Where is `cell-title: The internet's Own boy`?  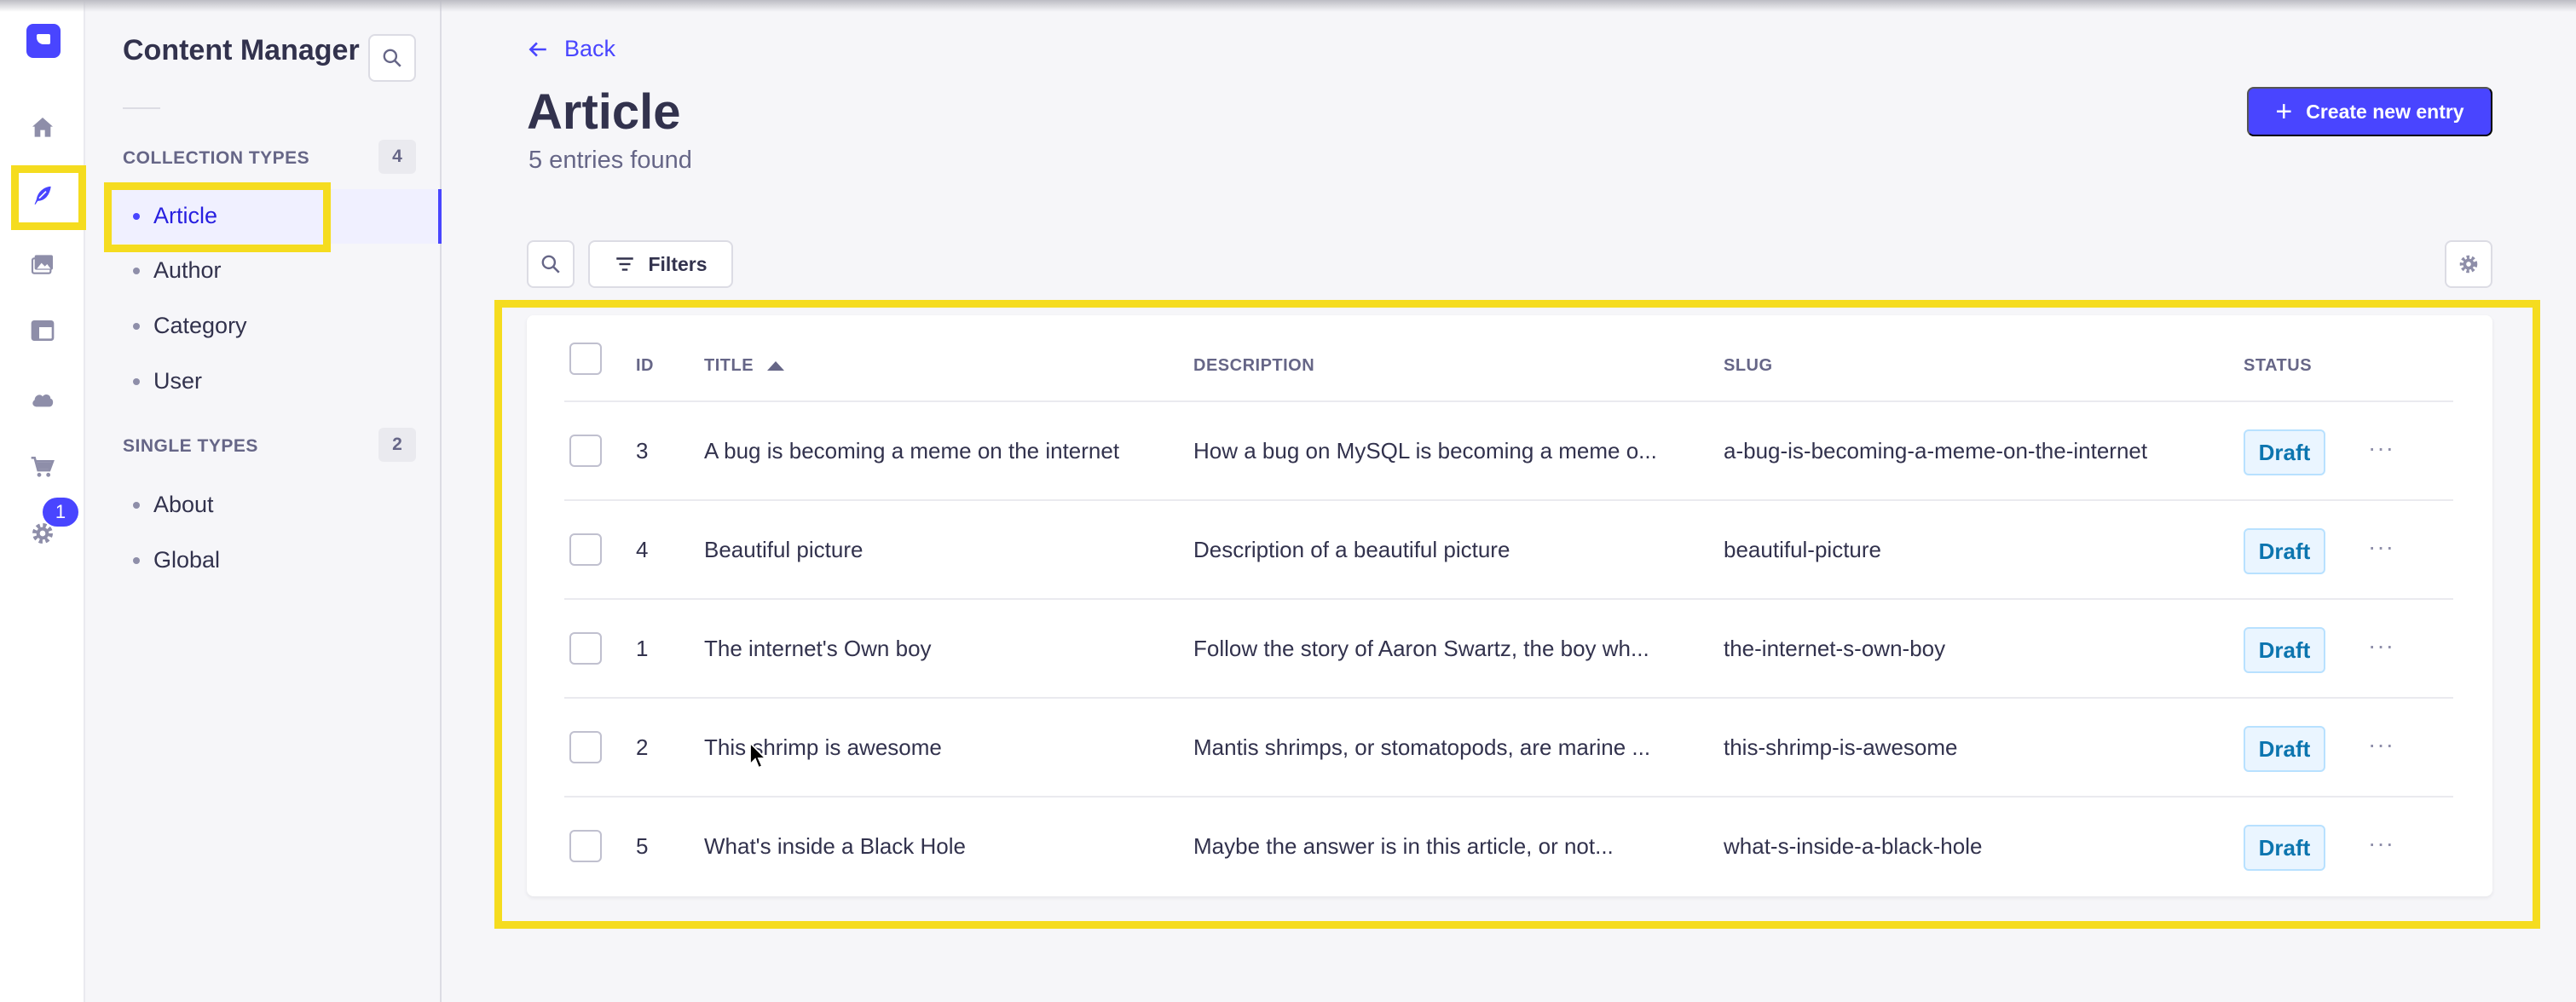
cell-title: The internet's Own boy is located at coordinates (818, 648).